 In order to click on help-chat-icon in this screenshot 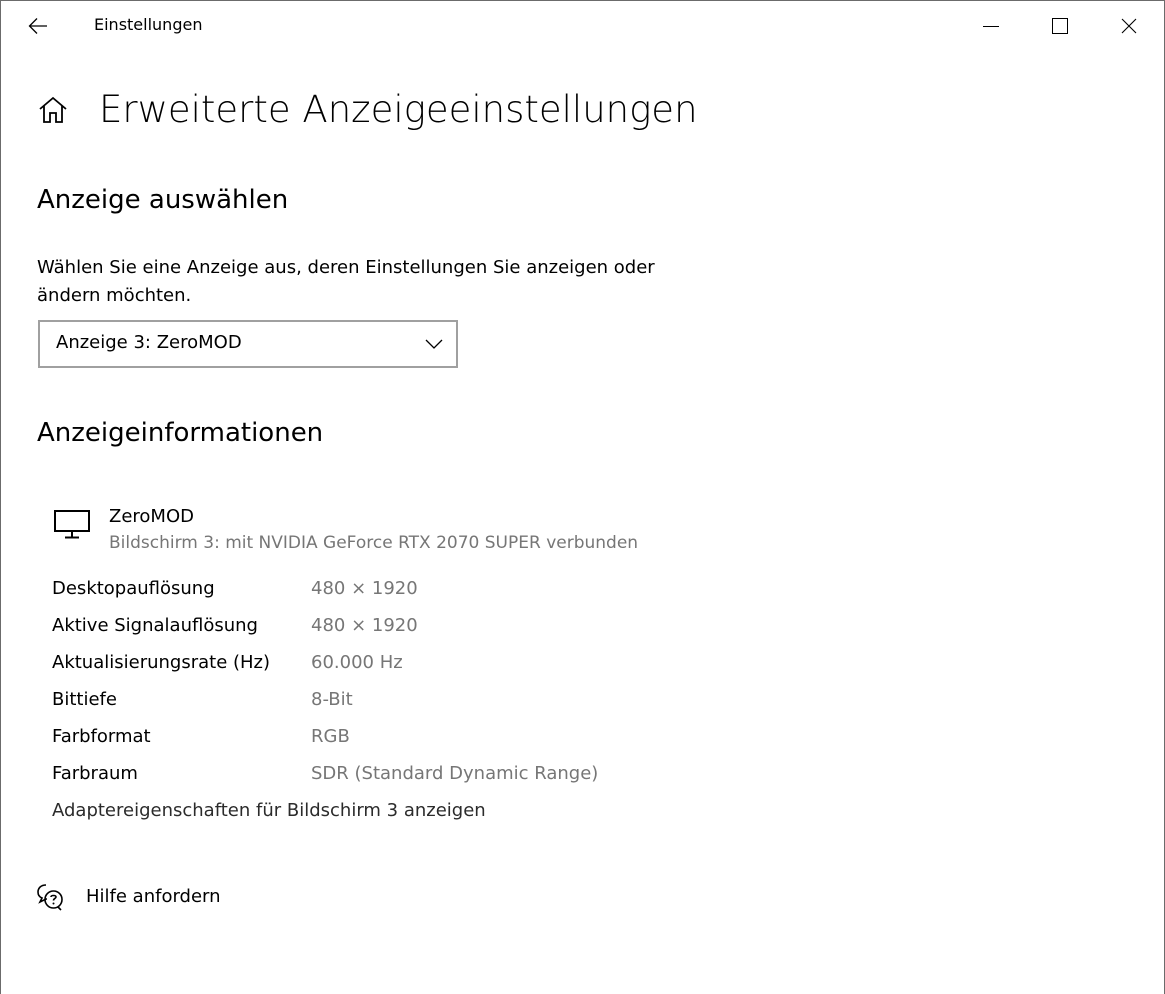, I will do `click(50, 897)`.